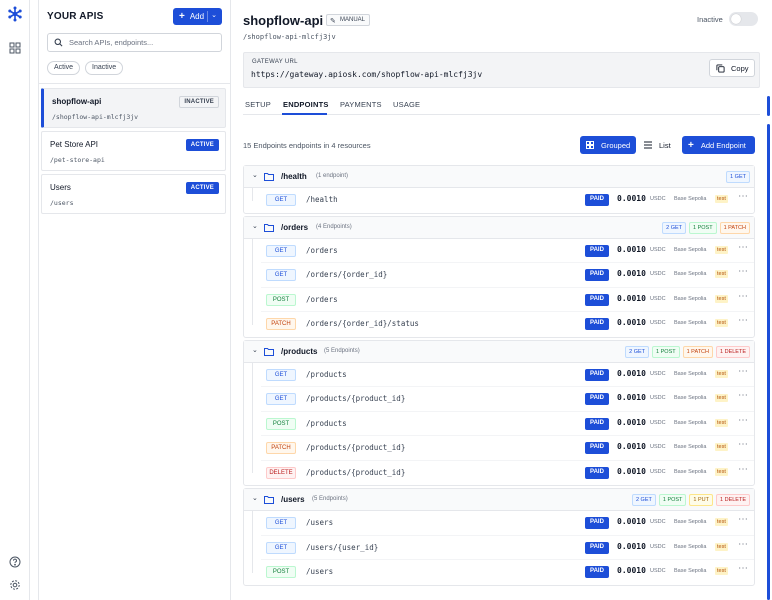 The height and width of the screenshot is (600, 772). I want to click on api-list-item: Users /users ACTIVE, so click(133, 194).